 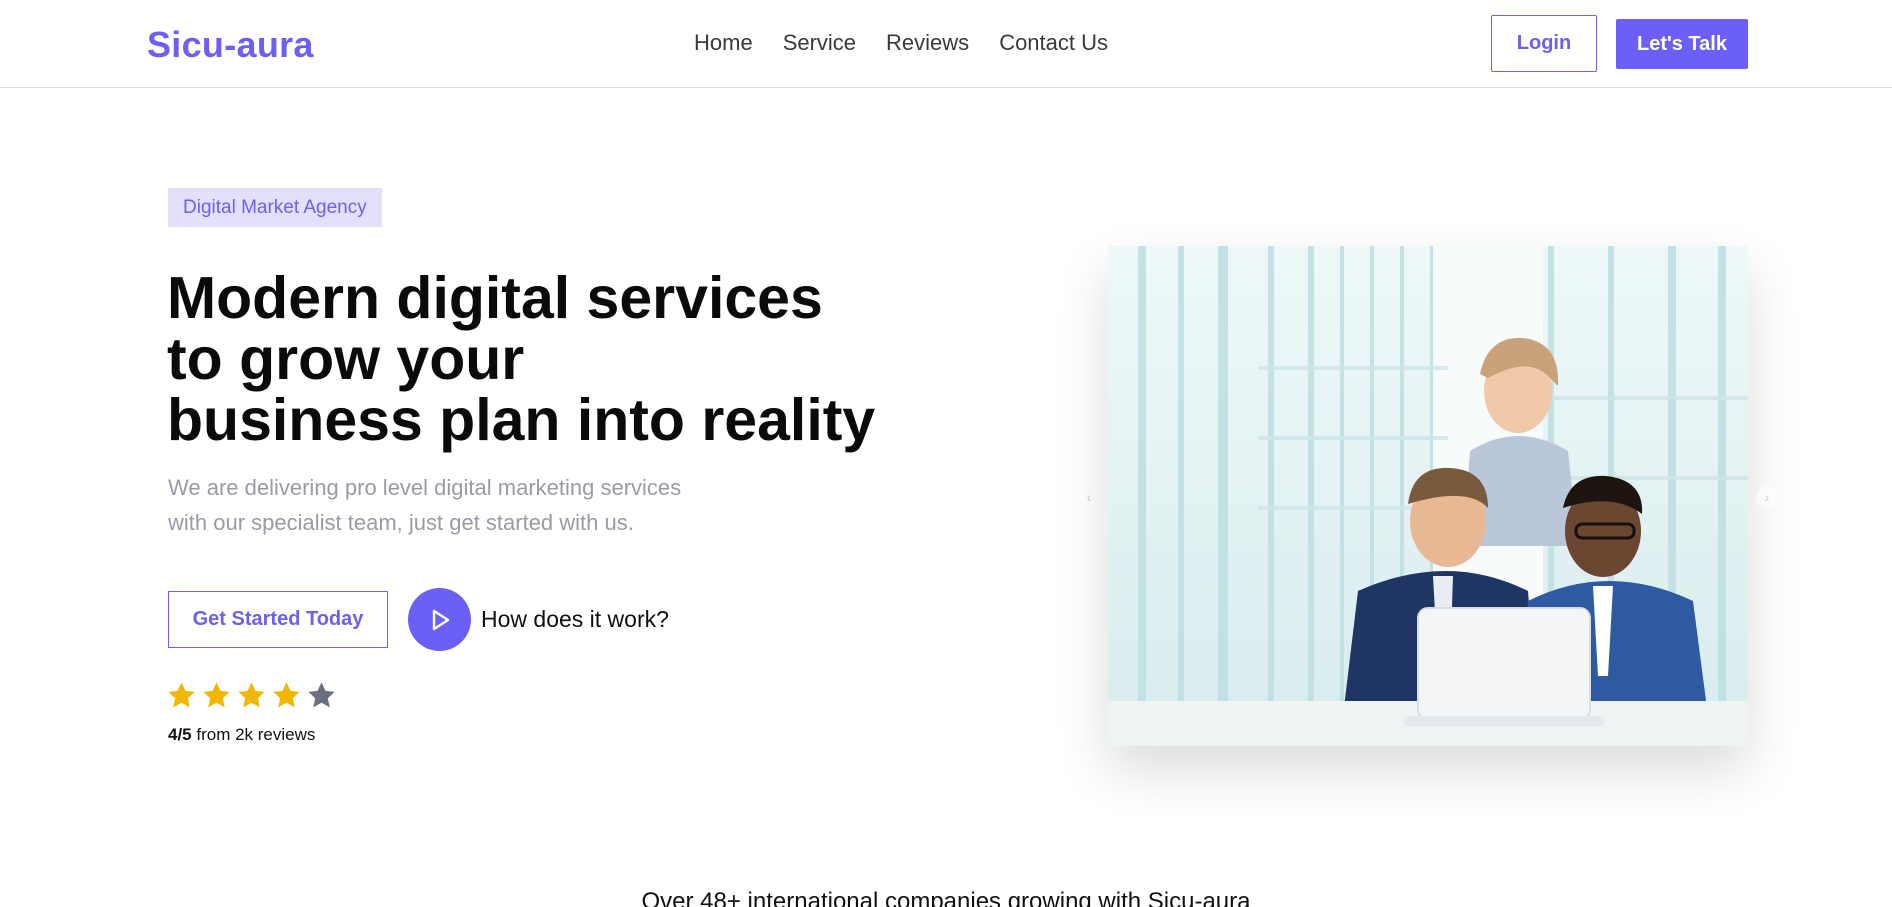 I want to click on rating-score: 4/5, so click(x=180, y=734).